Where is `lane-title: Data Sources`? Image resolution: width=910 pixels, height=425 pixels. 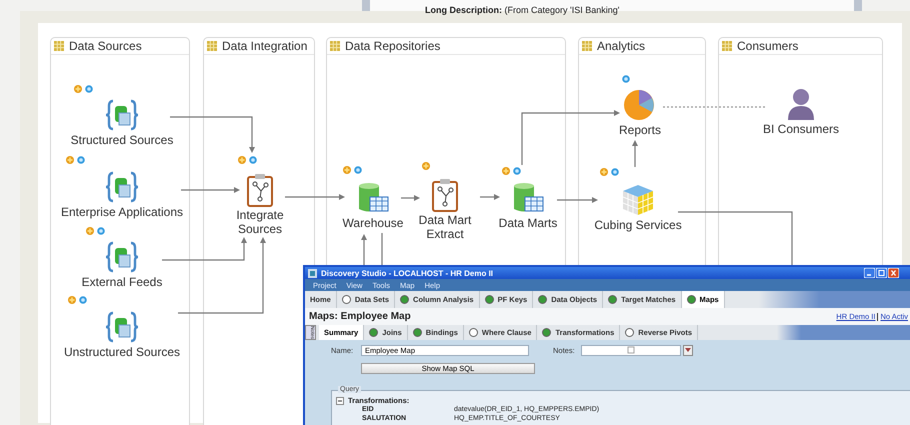 lane-title: Data Sources is located at coordinates (105, 46).